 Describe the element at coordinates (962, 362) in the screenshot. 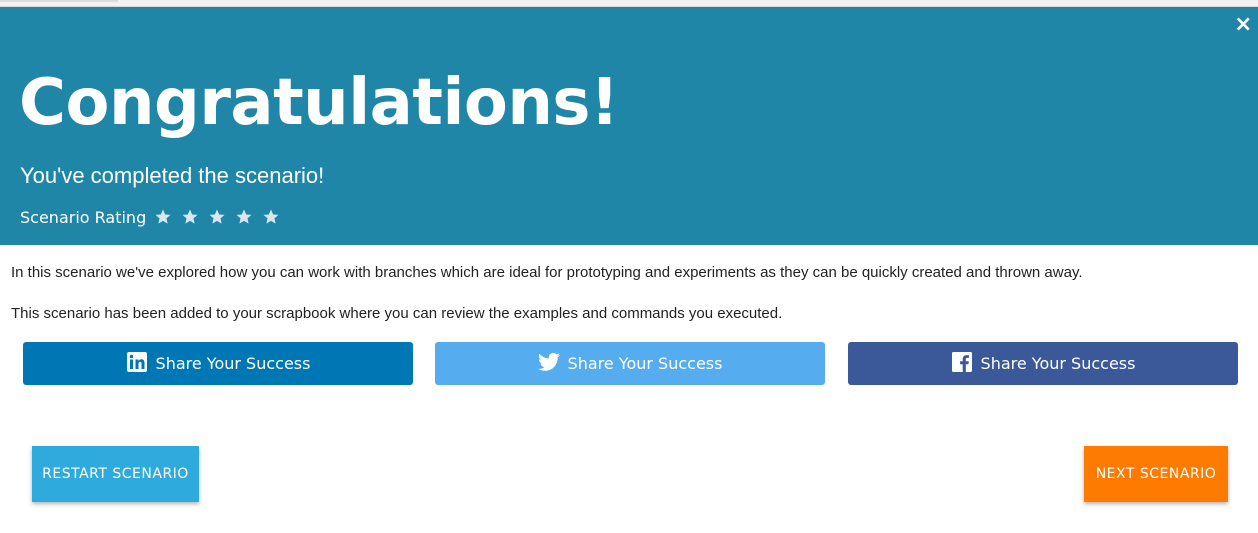

I see `facebook-icon` at that location.